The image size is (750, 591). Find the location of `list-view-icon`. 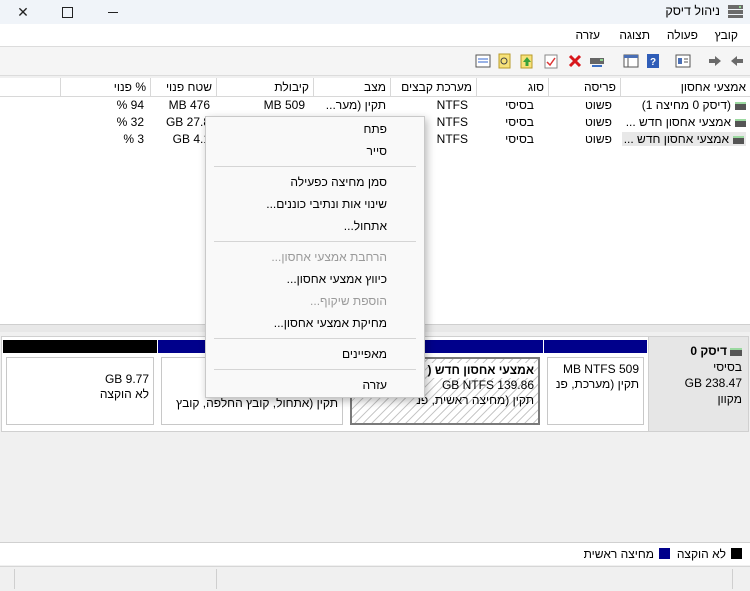

list-view-icon is located at coordinates (483, 61).